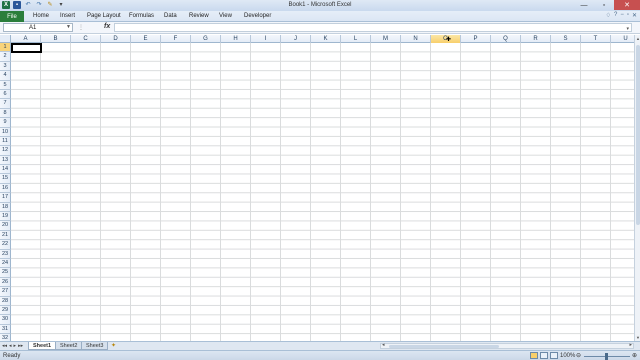 This screenshot has width=640, height=360. What do you see at coordinates (5, 254) in the screenshot?
I see `row-header-23: 23` at bounding box center [5, 254].